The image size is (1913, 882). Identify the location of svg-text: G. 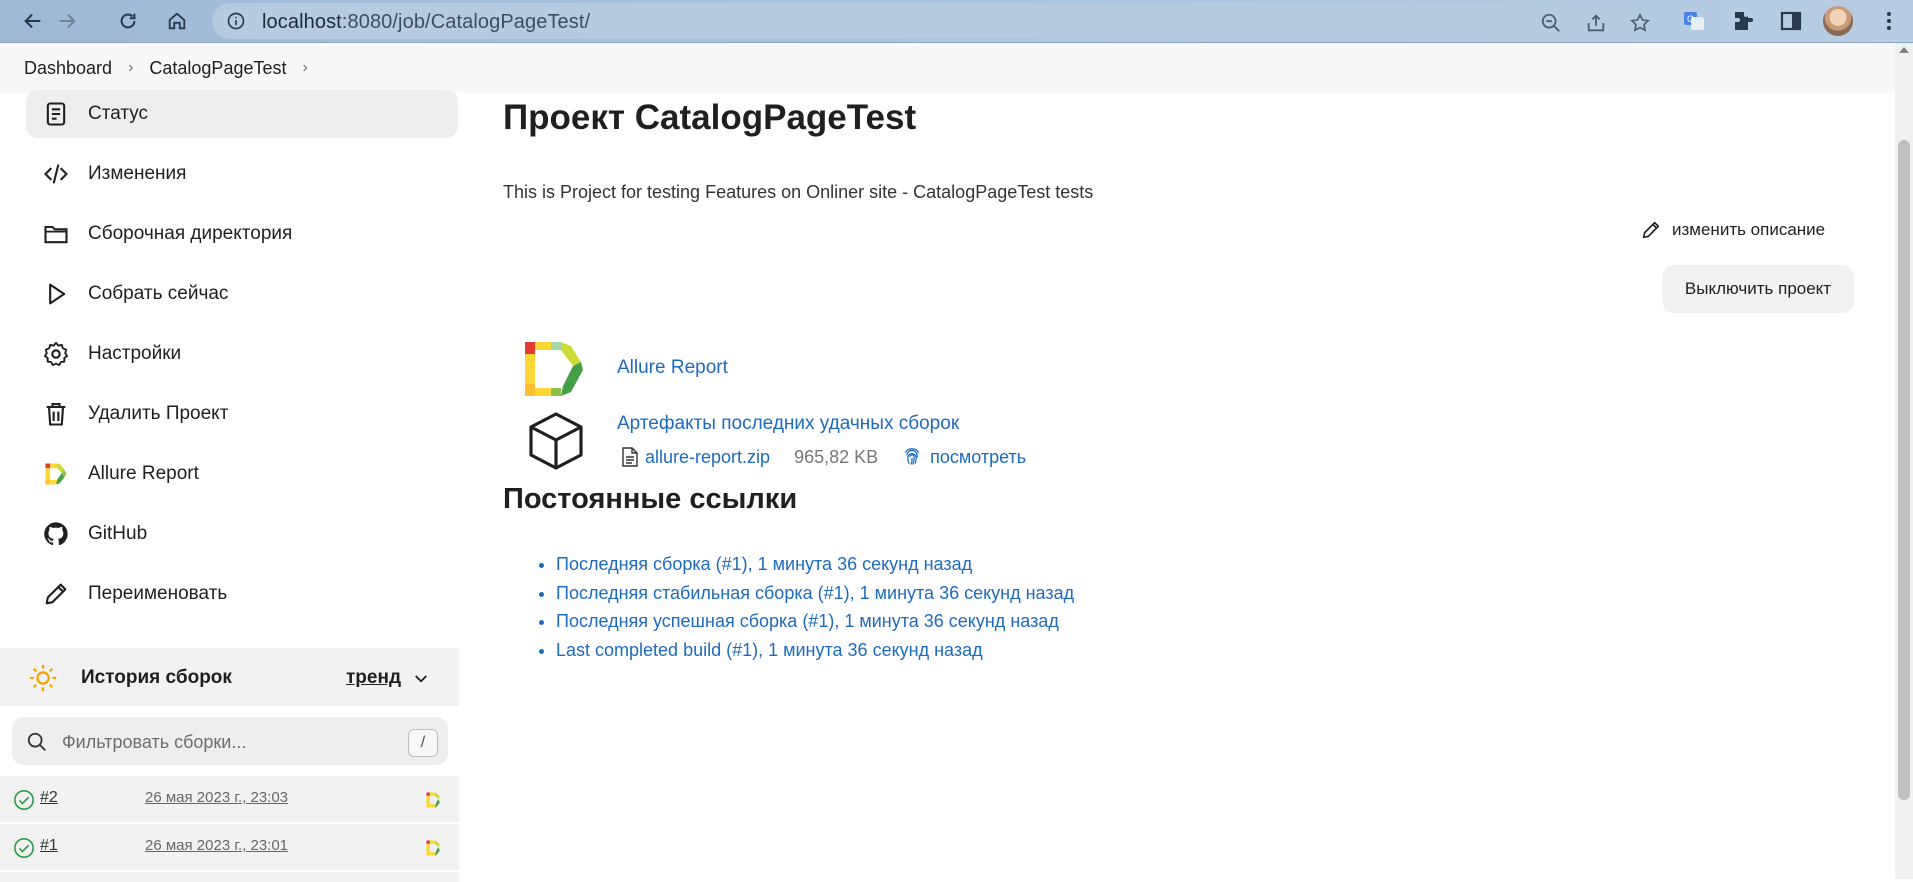
(1690, 19).